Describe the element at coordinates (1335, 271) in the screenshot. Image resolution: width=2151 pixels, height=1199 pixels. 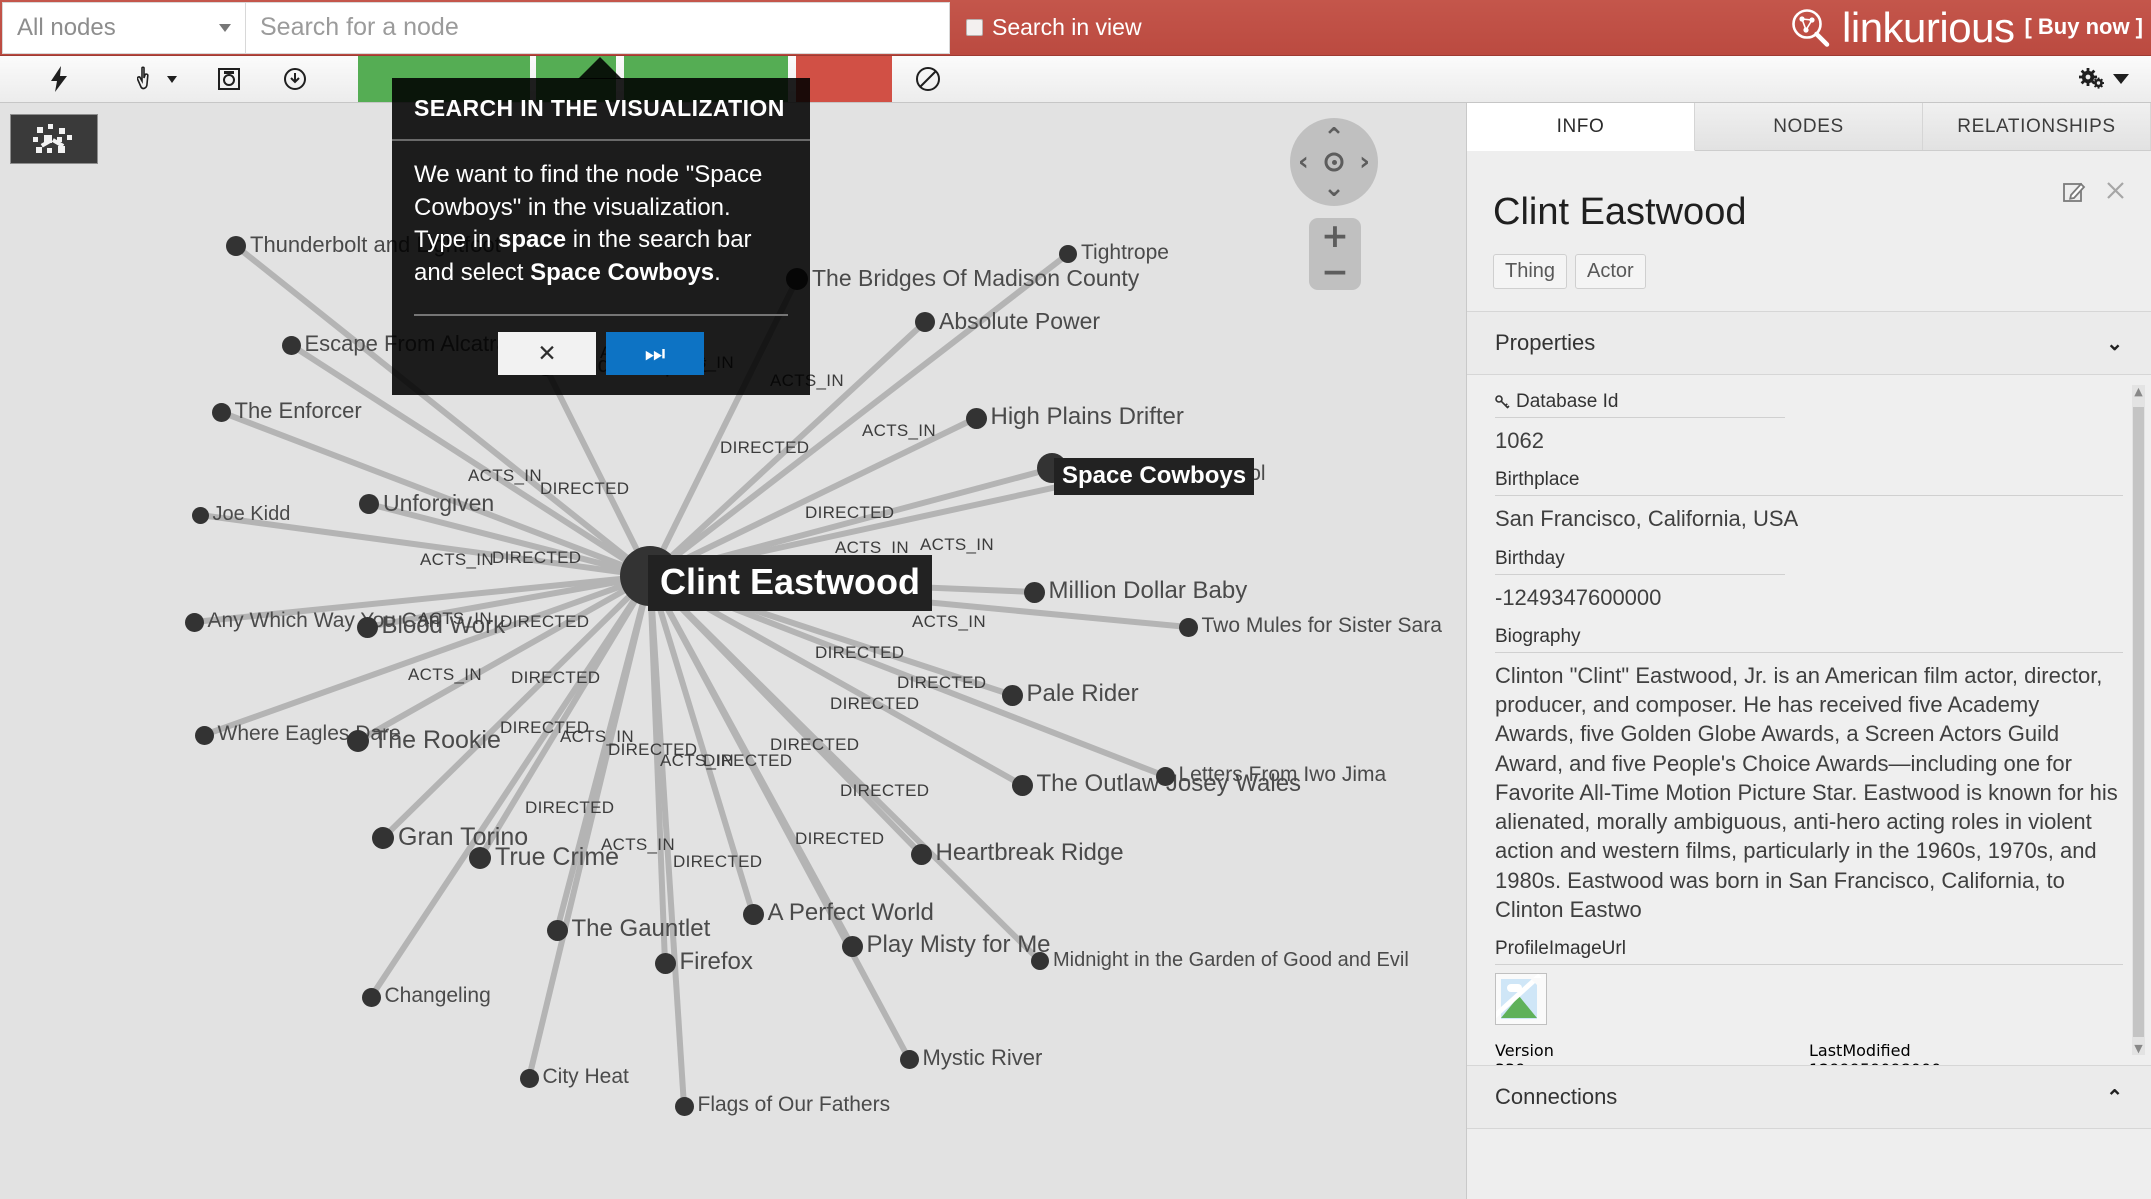
I see `zoom-out-button: −` at that location.